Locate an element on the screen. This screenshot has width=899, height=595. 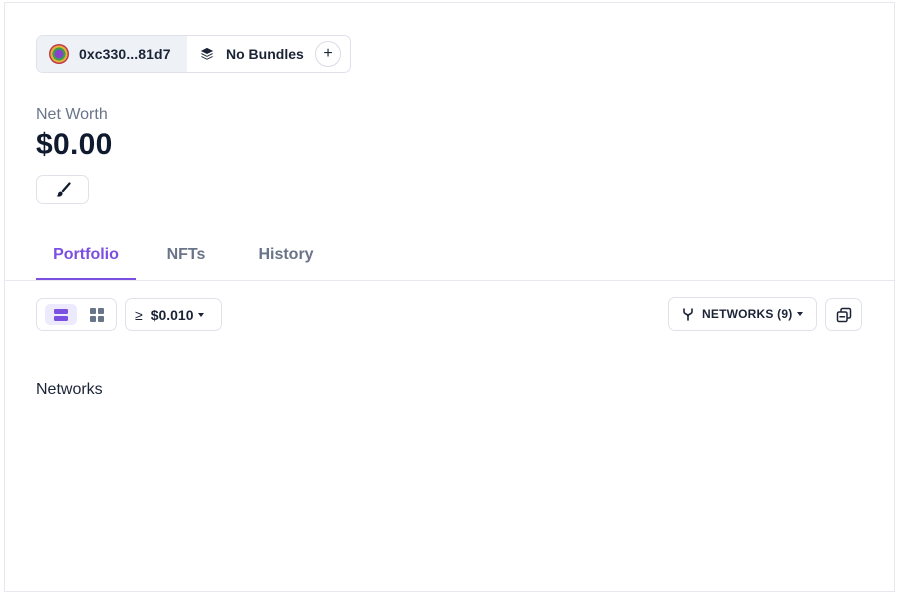
grid-view-icon is located at coordinates (97, 314).